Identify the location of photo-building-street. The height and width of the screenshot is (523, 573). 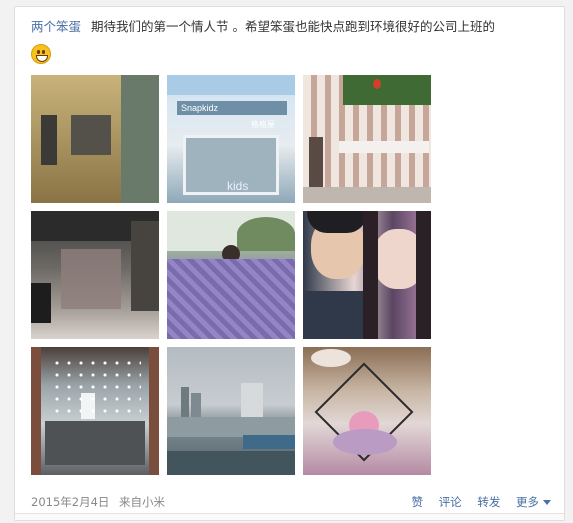
(95, 139).